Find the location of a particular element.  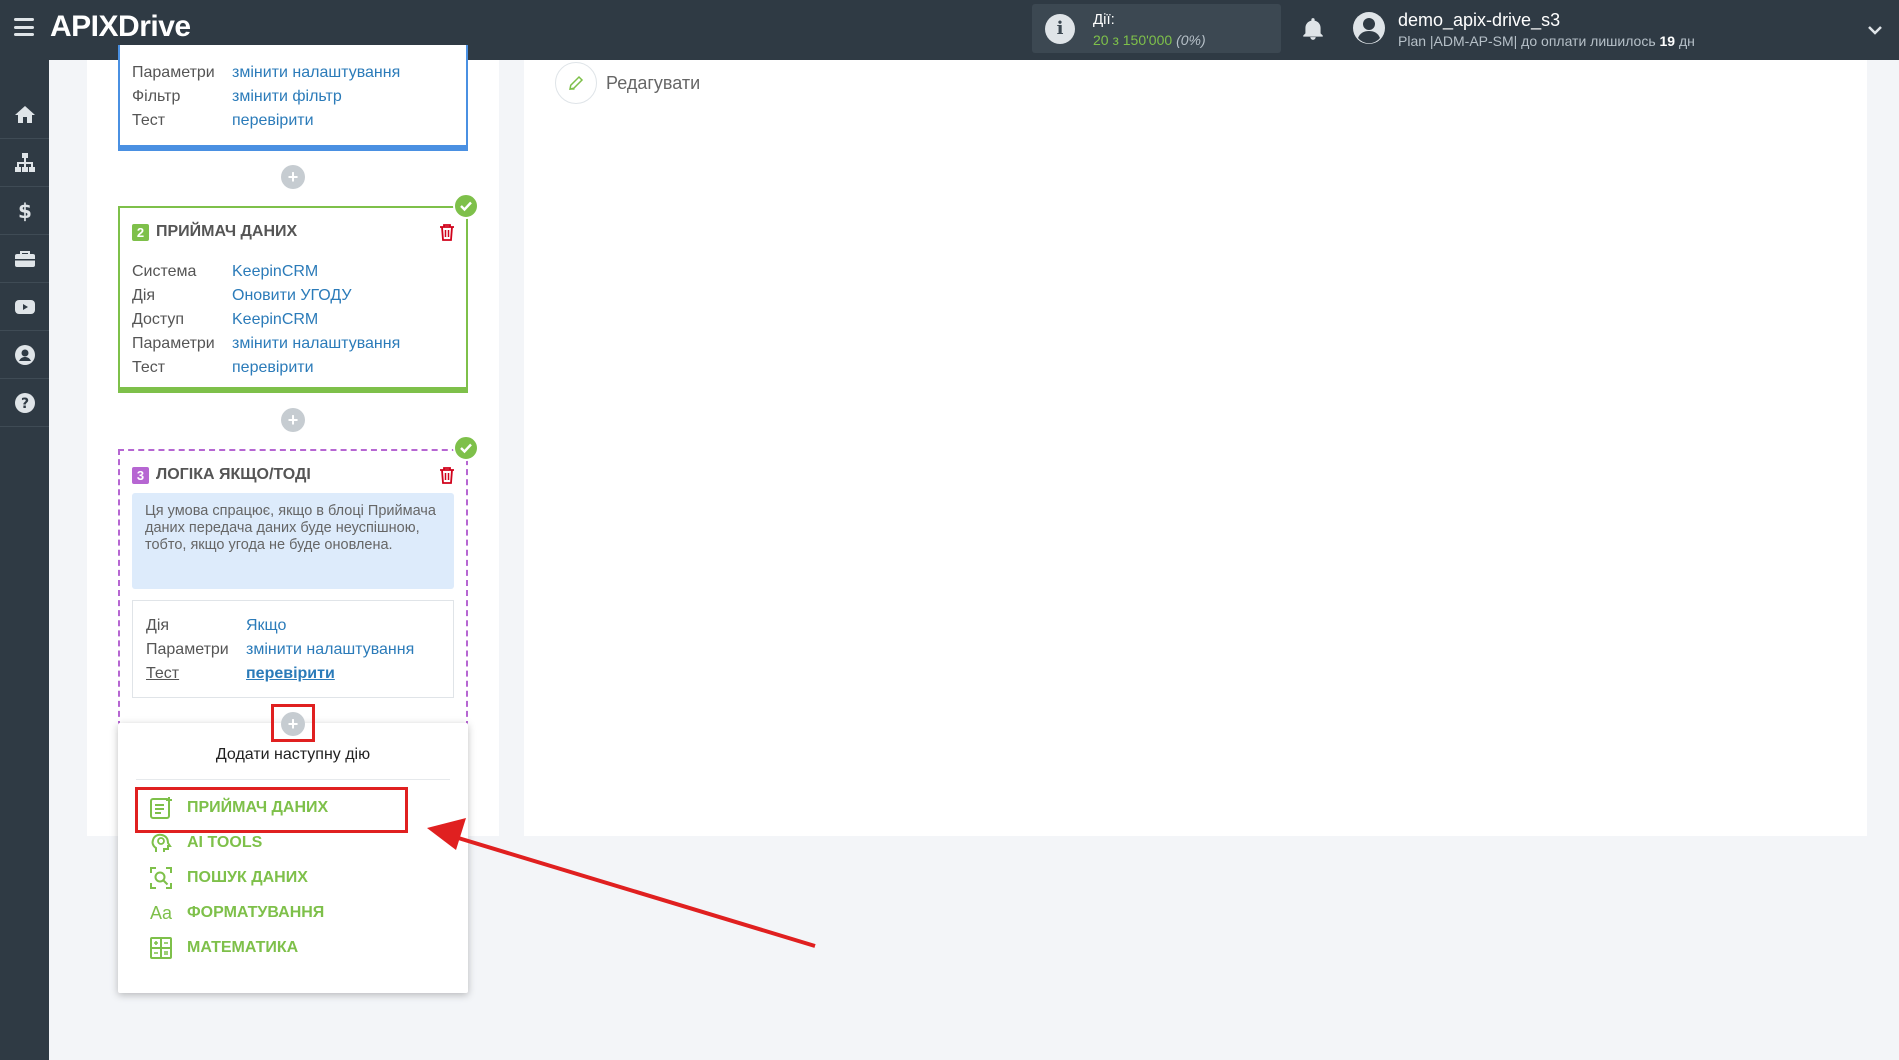

sidebar-item-home is located at coordinates (24, 115).